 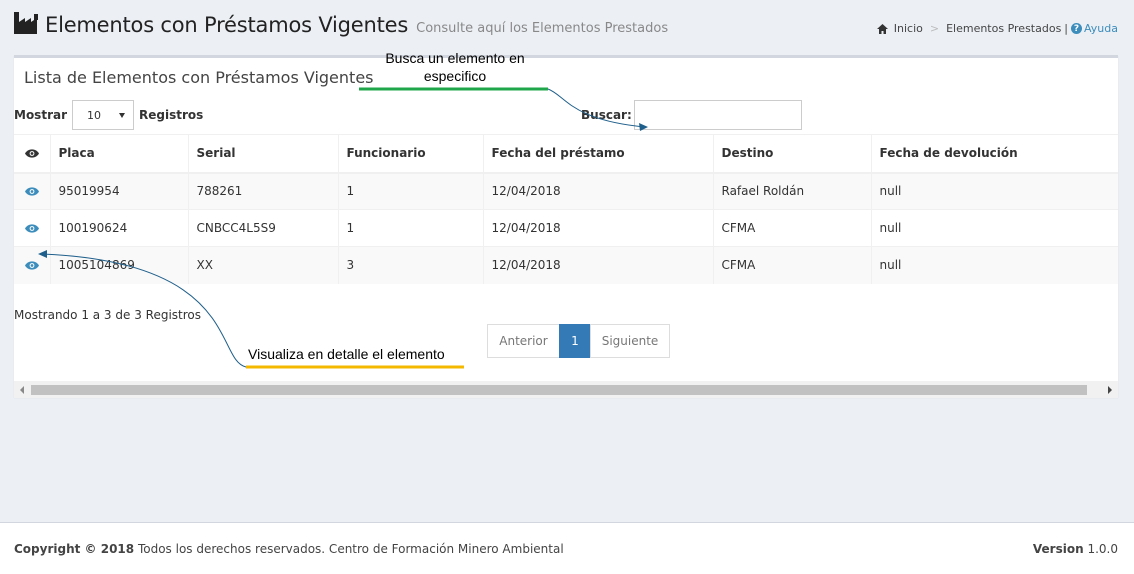 I want to click on page-length-select: 10, so click(x=103, y=115).